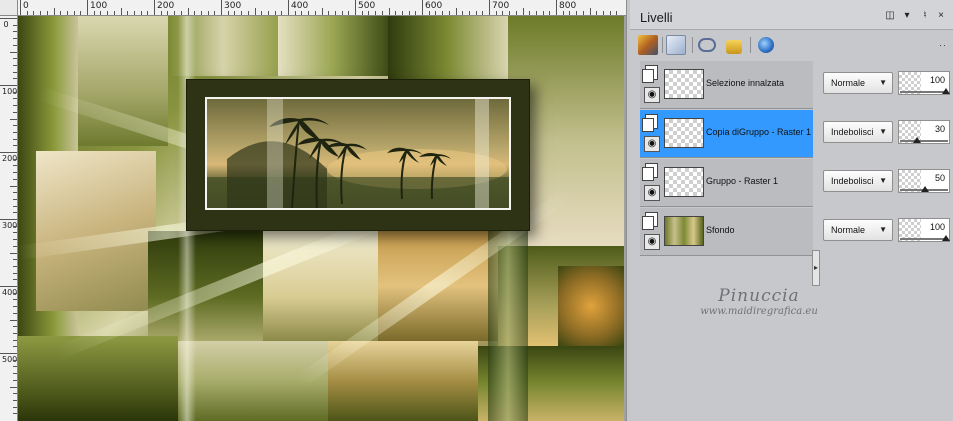  I want to click on toolbar-separator, so click(750, 45).